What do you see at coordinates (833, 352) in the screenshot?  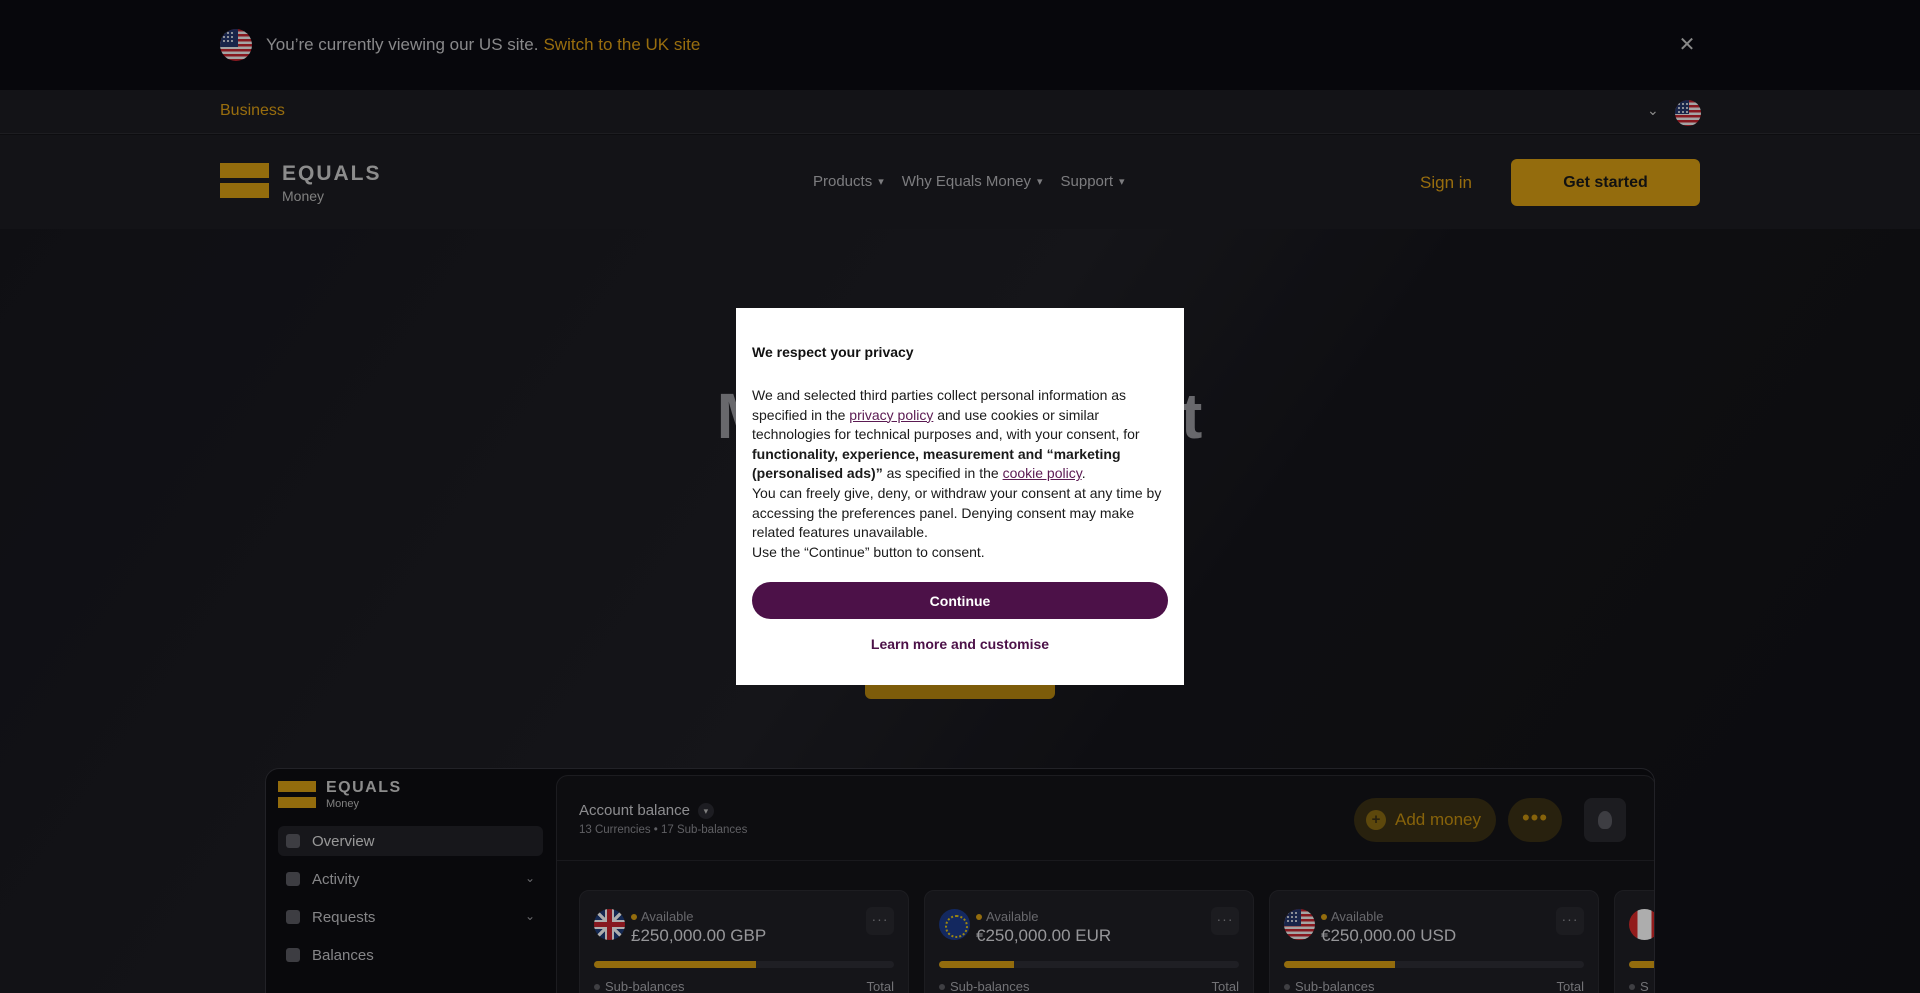 I see `privacy-dialog-title: We respect your privacy` at bounding box center [833, 352].